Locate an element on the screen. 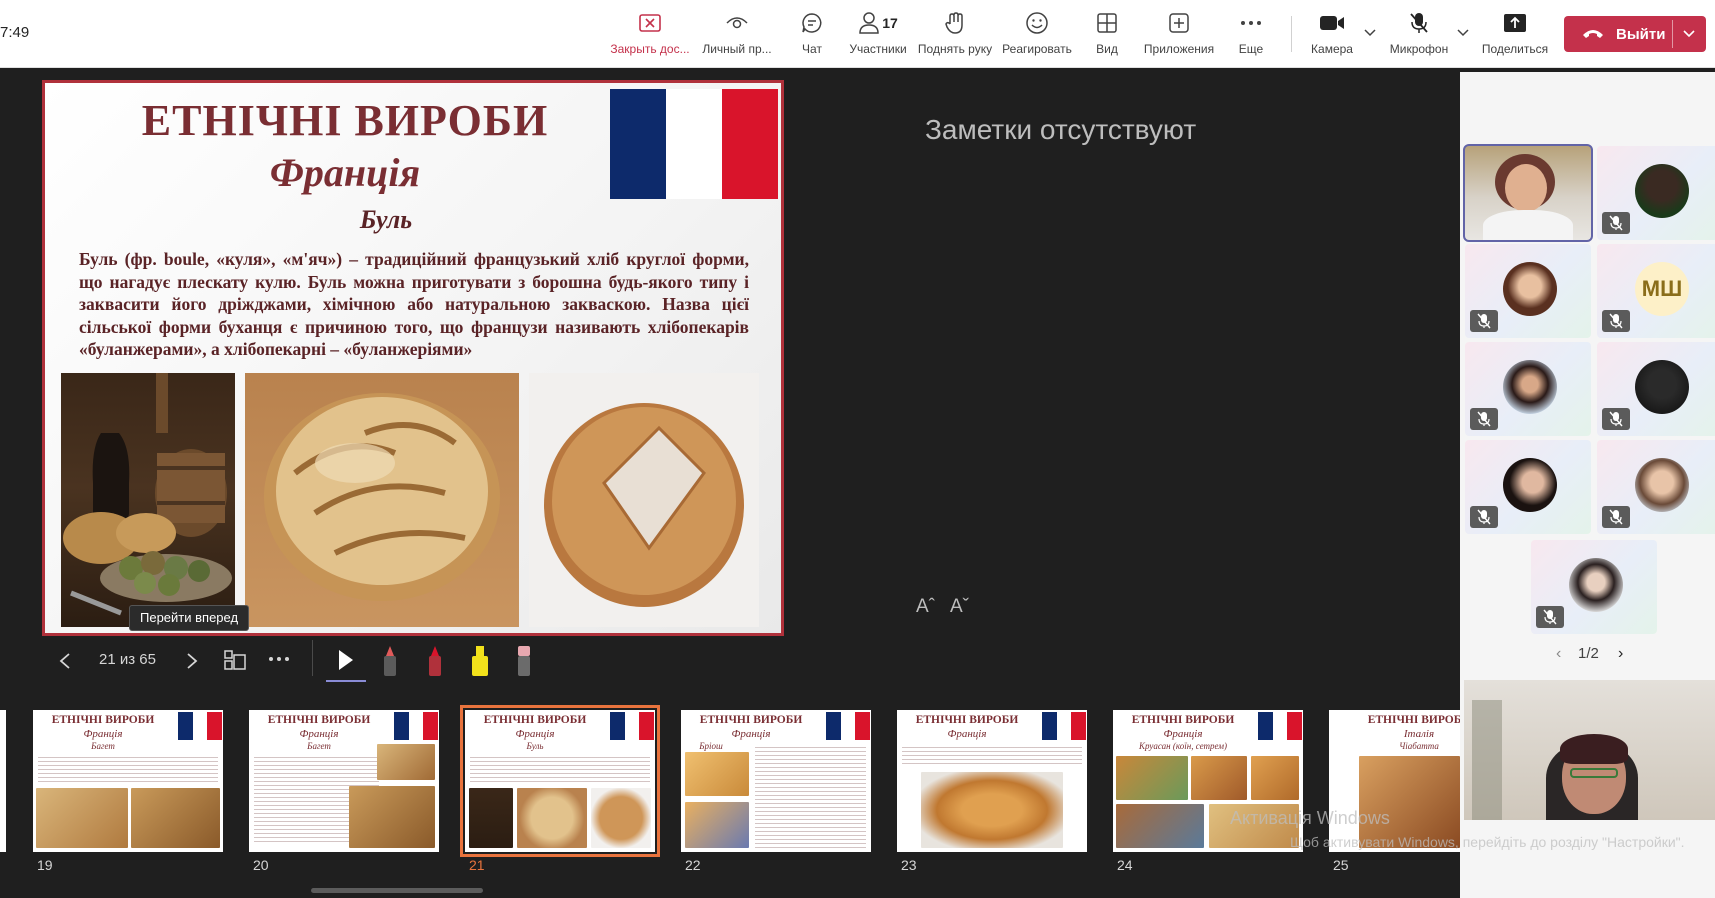 The width and height of the screenshot is (1715, 898). share-label: Поделиться is located at coordinates (1515, 49).